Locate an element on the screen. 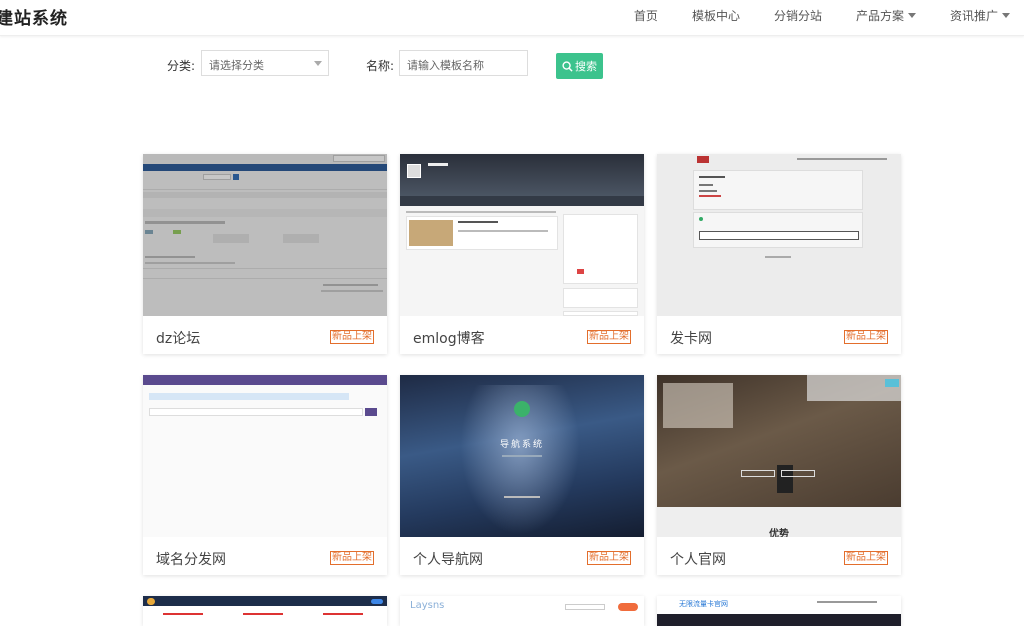  template-card-partial-3: 无限流量卡官网 is located at coordinates (779, 611).